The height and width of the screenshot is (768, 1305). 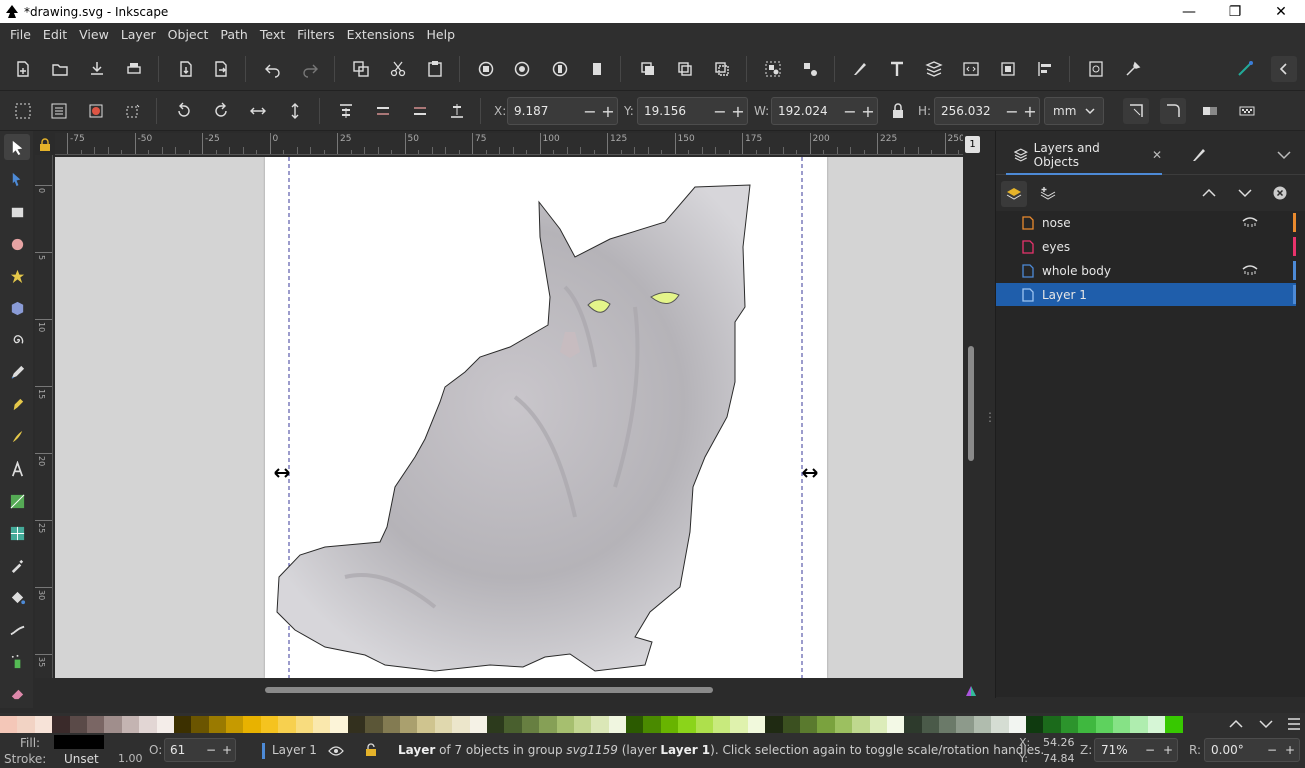 I want to click on color-manage-icon, so click(x=971, y=691).